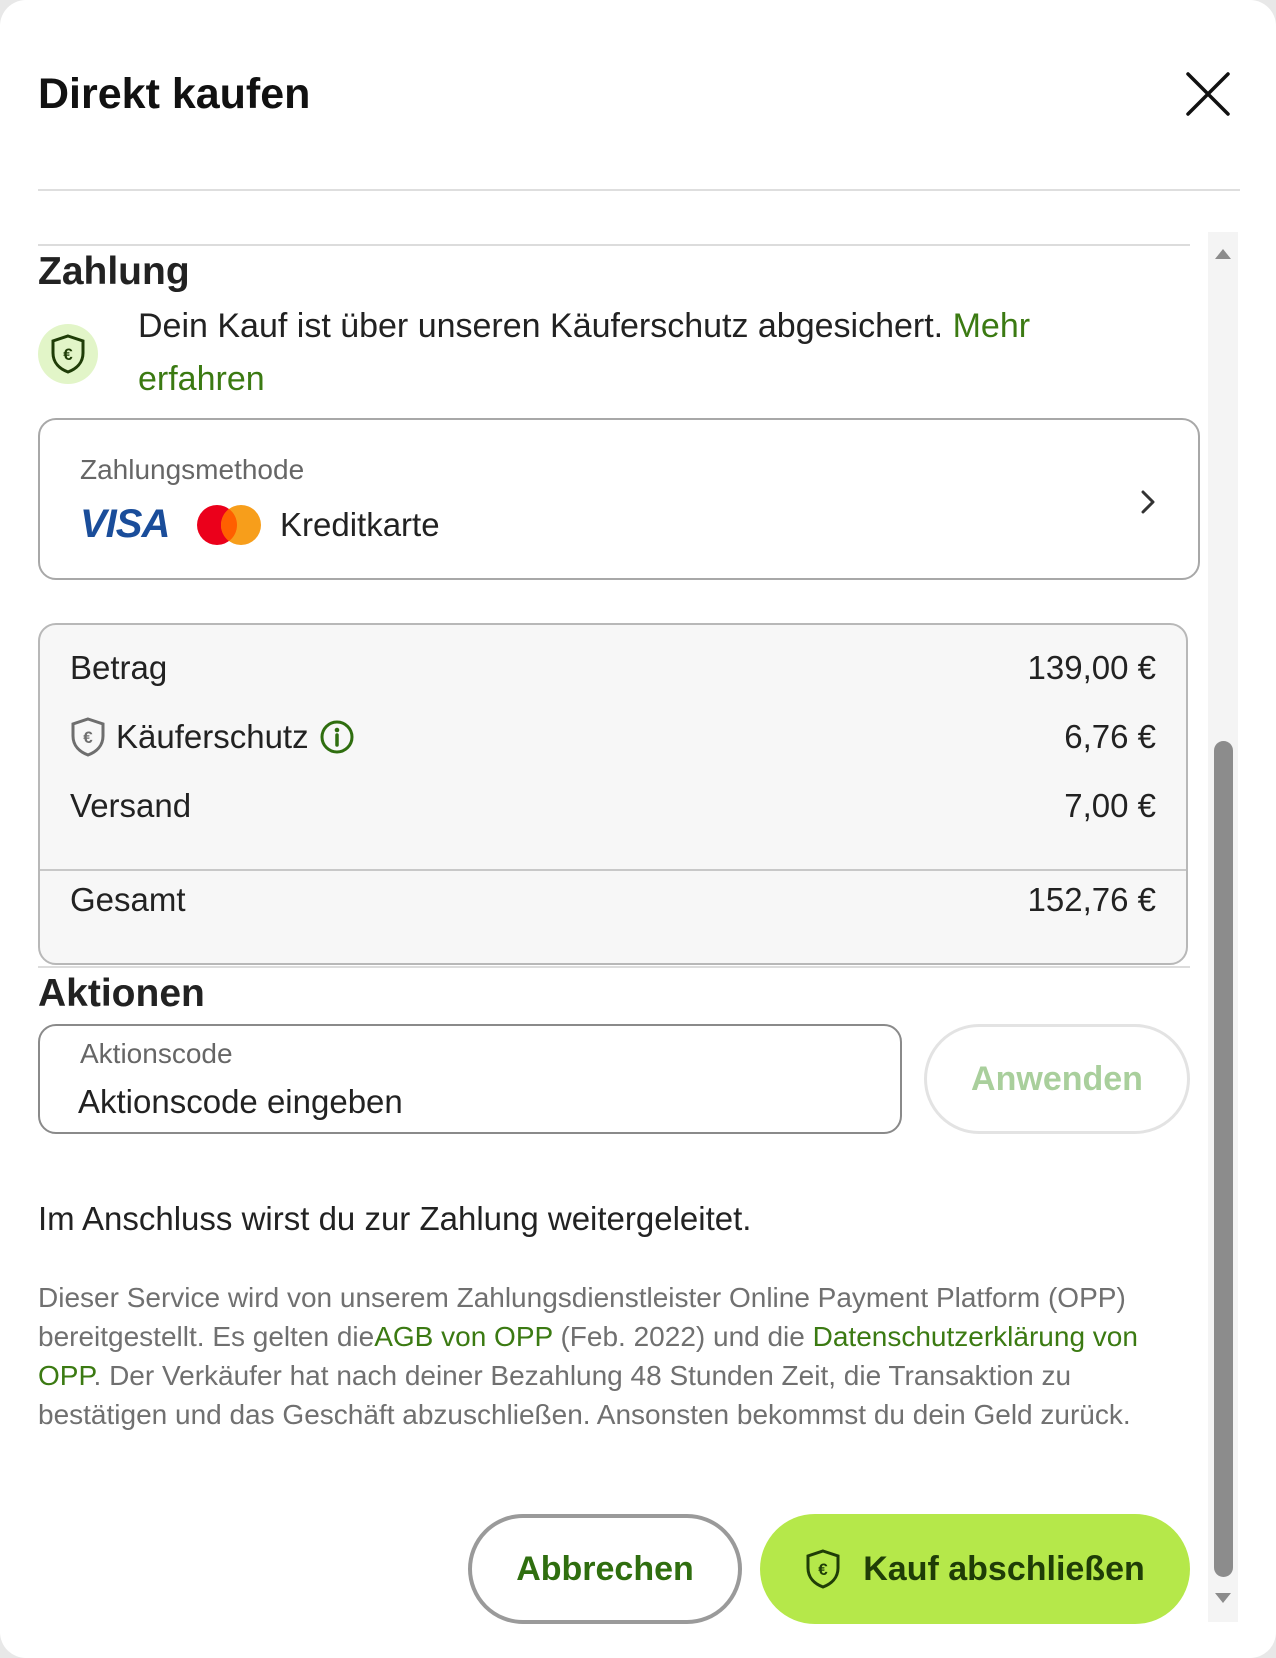 This screenshot has width=1276, height=1658. I want to click on info-icon, so click(337, 737).